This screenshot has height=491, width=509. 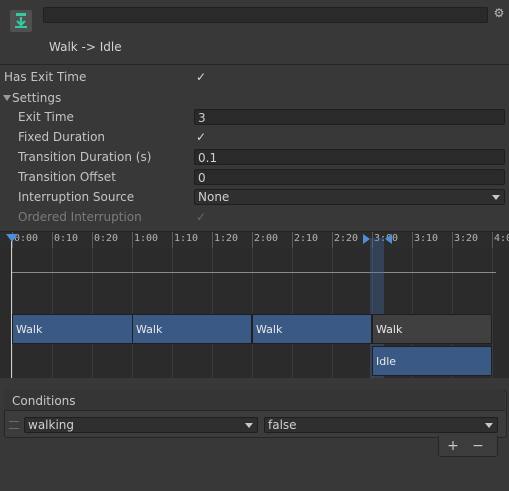 I want to click on ordered-interruption-checkbox: ✓, so click(x=201, y=217).